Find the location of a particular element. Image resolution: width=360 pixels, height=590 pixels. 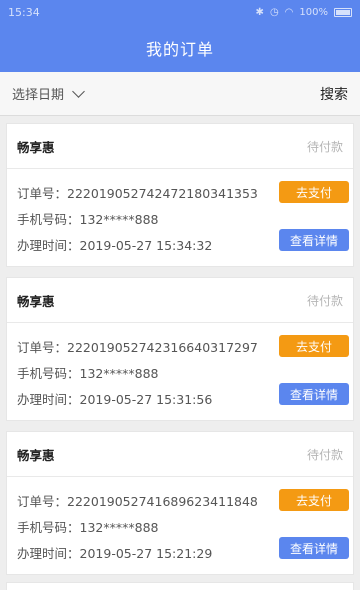

app-header: 15:34 ✱ ◷ ◠ 100% 我的订单 is located at coordinates (180, 36).